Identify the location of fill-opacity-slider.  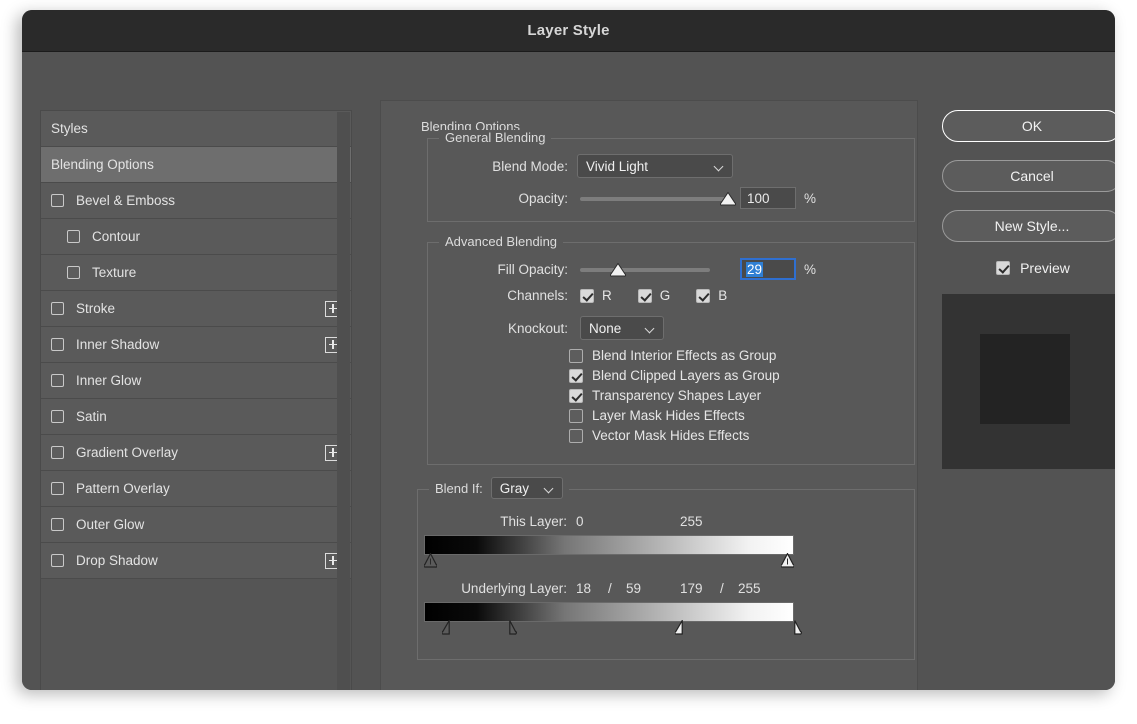
(645, 269).